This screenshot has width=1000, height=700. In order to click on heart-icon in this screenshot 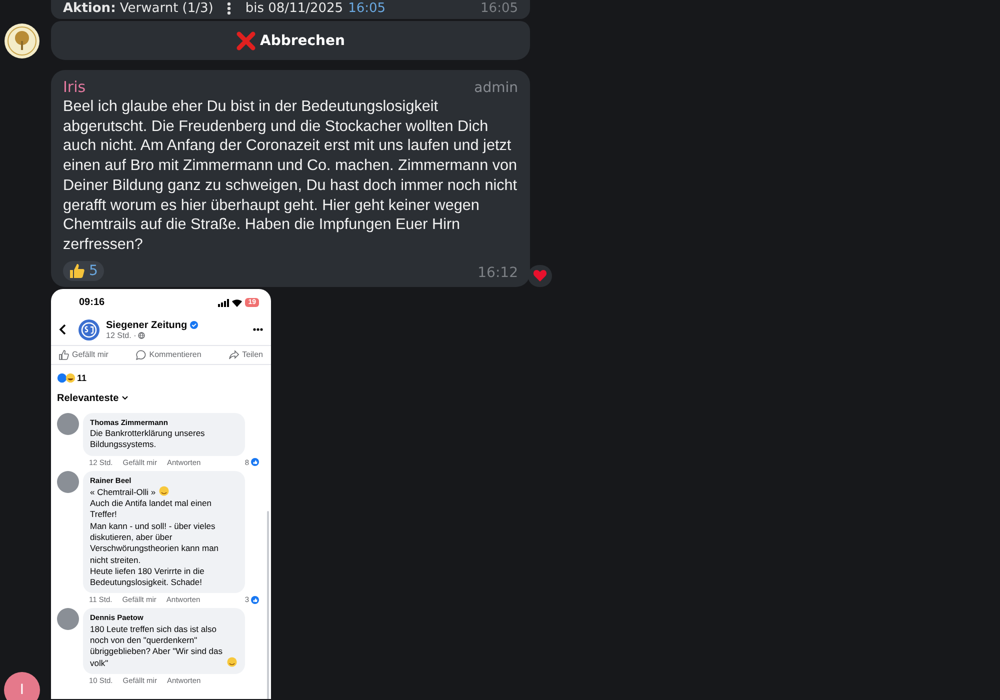, I will do `click(540, 275)`.